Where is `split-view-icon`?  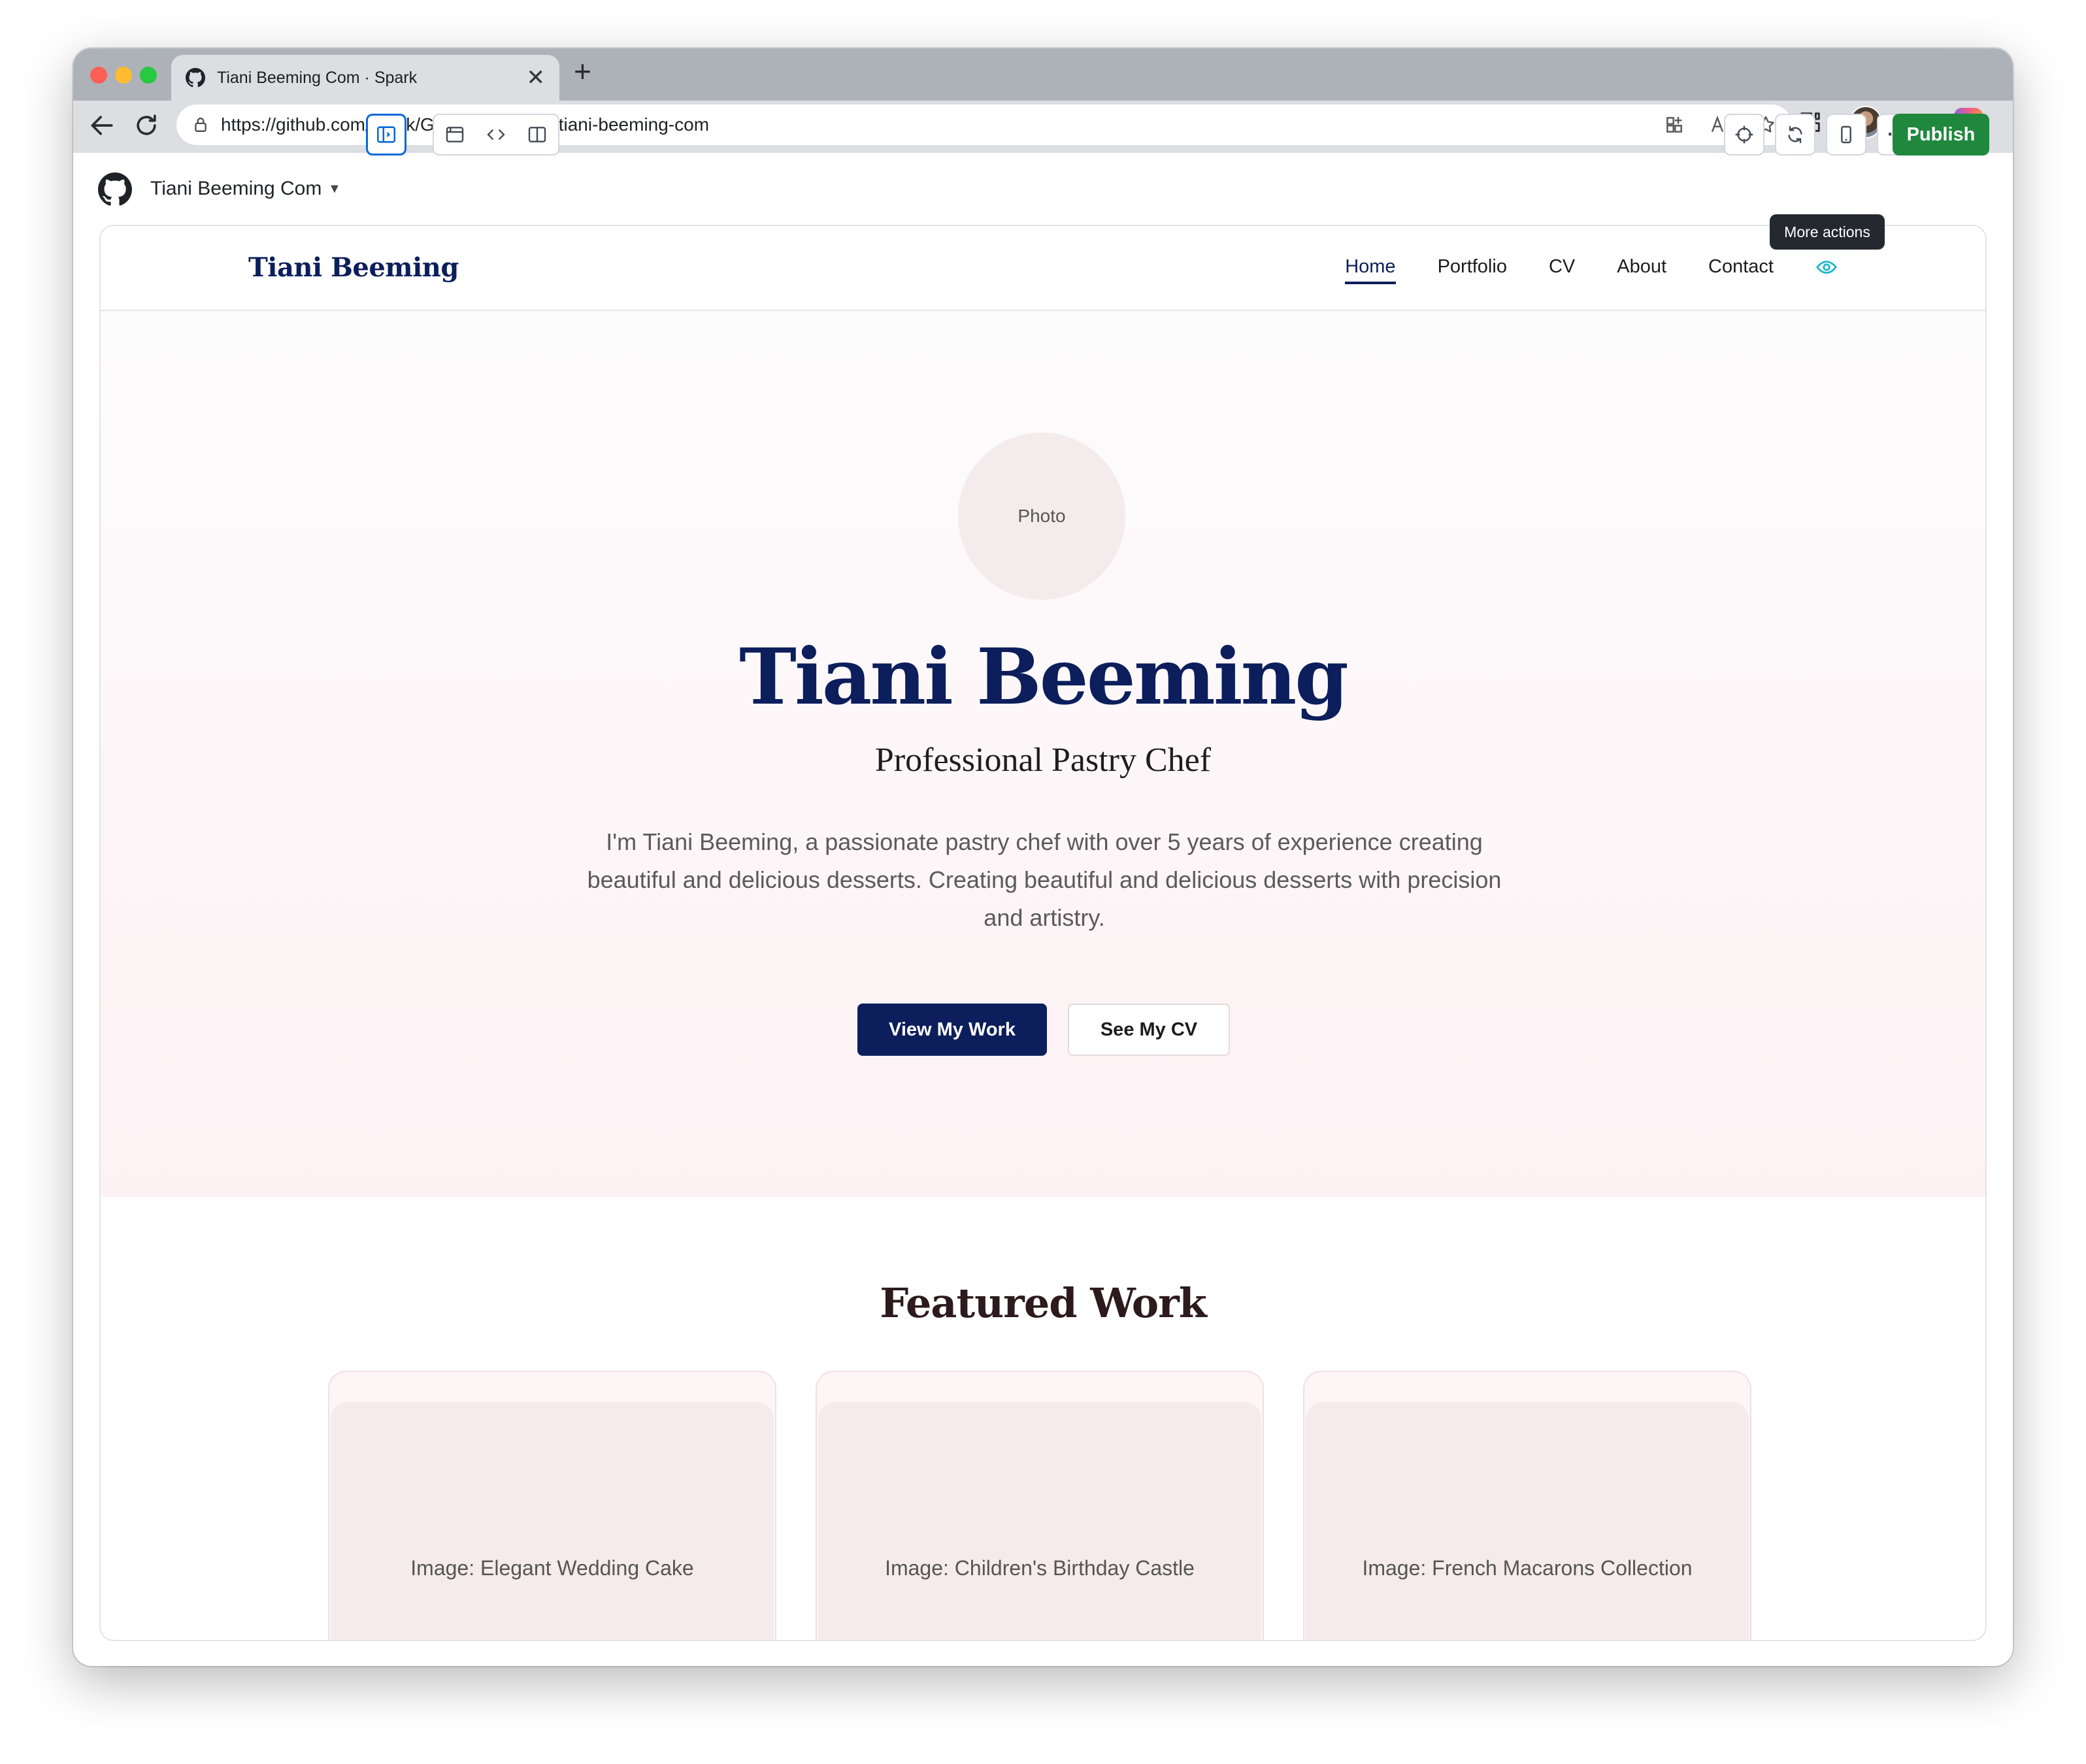
split-view-icon is located at coordinates (537, 134).